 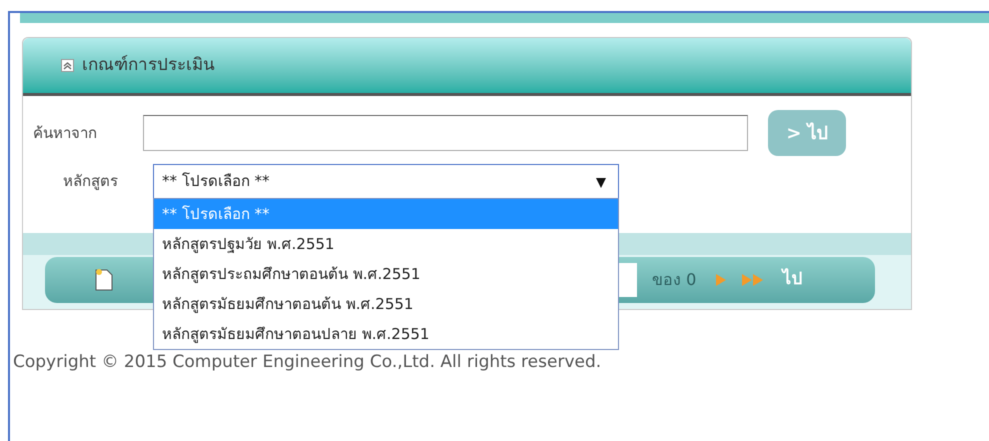 I want to click on copyright-text: Copyright © 2015 Computer Engineering Co.,Ltd. All rights reserved., so click(x=307, y=362).